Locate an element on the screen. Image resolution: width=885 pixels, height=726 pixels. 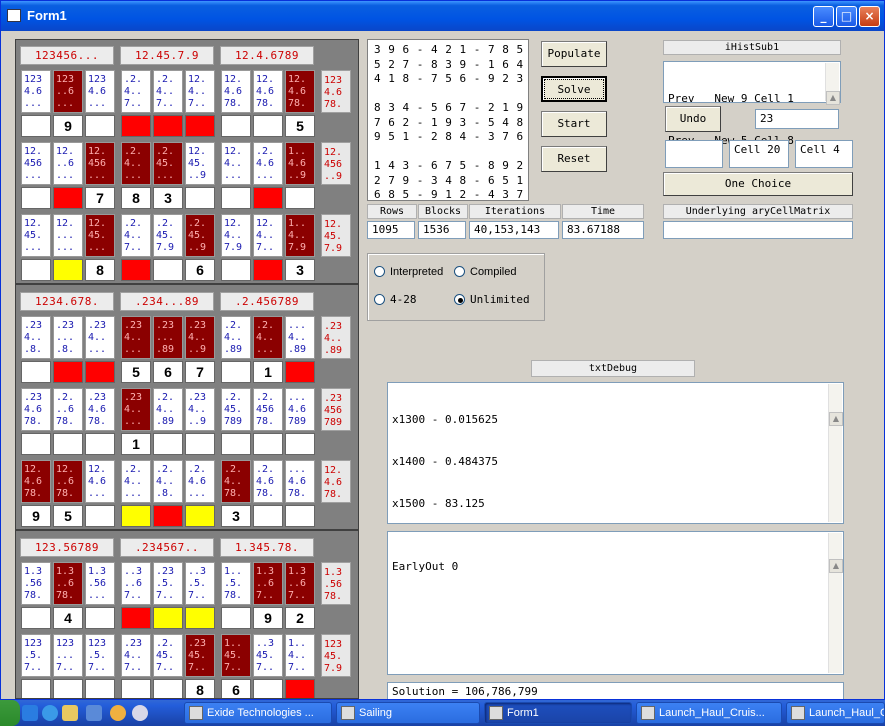
task-form1: Form1 is located at coordinates (558, 713).